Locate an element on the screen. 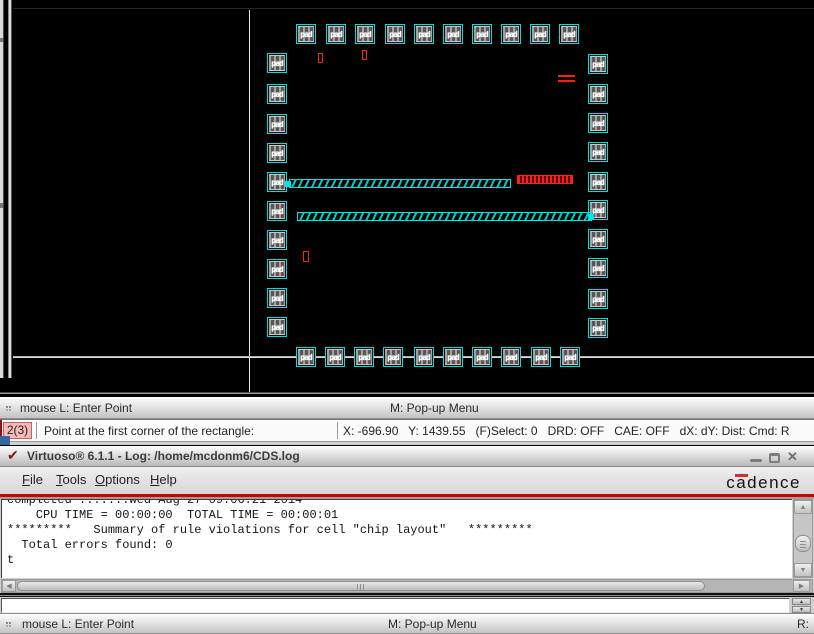 The height and width of the screenshot is (634, 814). canvas-top-border is located at coordinates (413, 8).